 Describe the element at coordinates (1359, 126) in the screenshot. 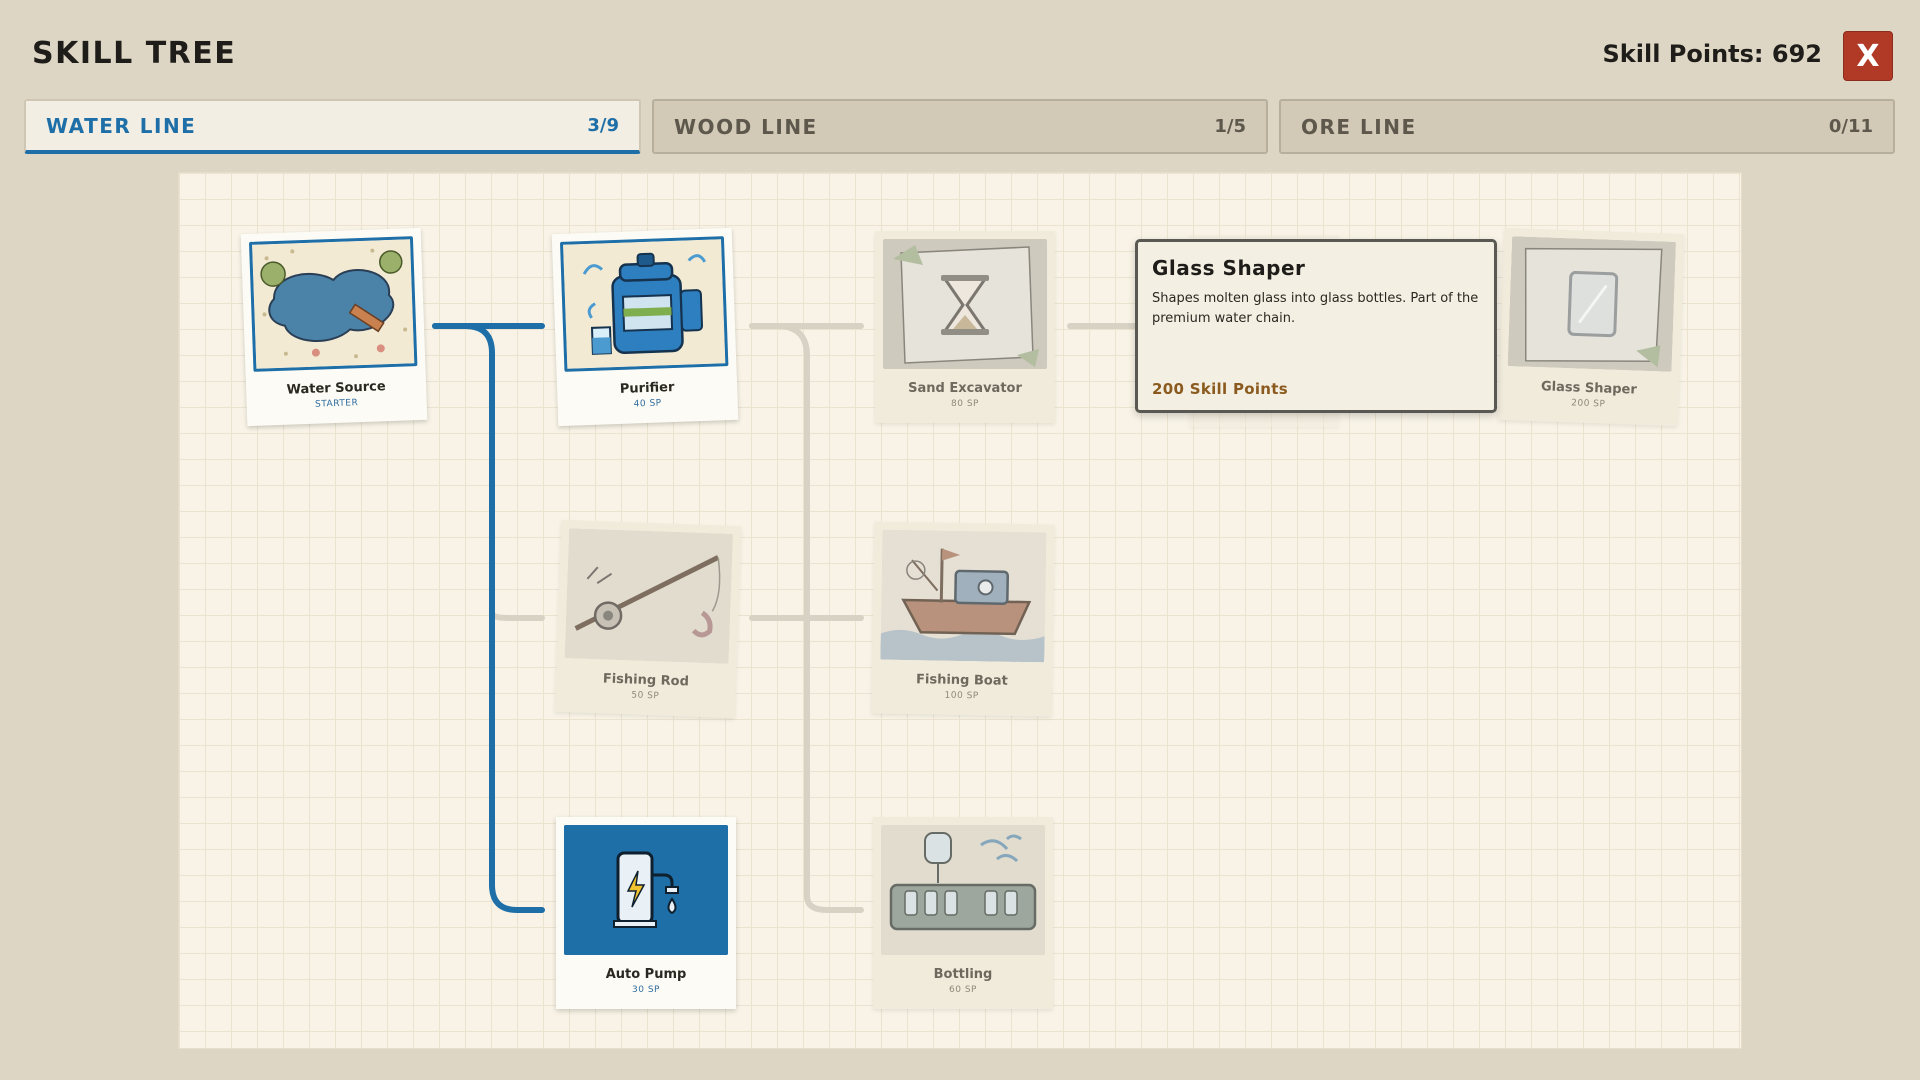

I see `tab-label: ORE LINE` at that location.